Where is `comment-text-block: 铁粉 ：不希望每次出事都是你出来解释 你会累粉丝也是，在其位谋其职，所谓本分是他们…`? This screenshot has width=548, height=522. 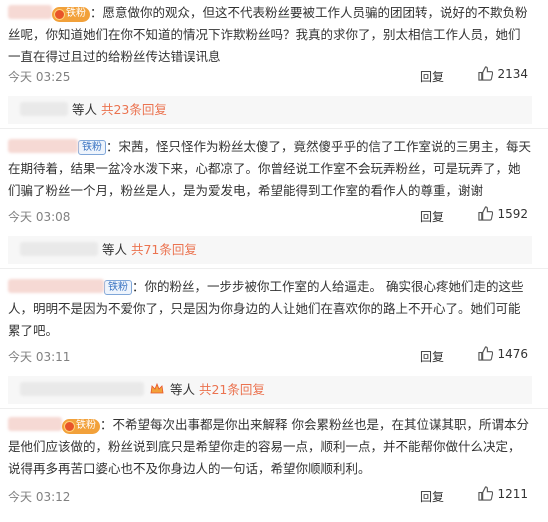
comment-text-block: 铁粉 ：不希望每次出事都是你出来解释 你会累粉丝也是，在其位谋其职，所谓本分是他们… is located at coordinates (270, 447).